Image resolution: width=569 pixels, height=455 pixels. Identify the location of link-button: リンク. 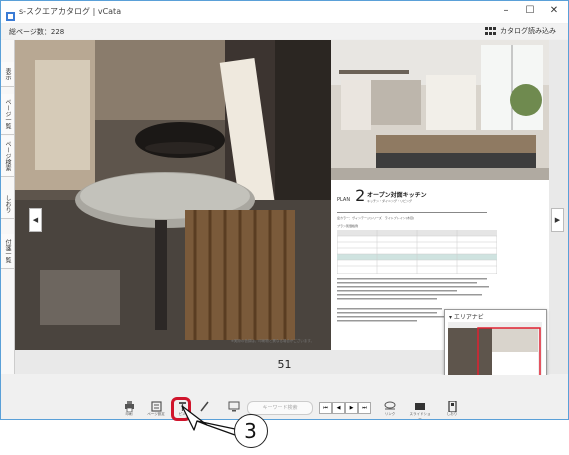
(390, 409).